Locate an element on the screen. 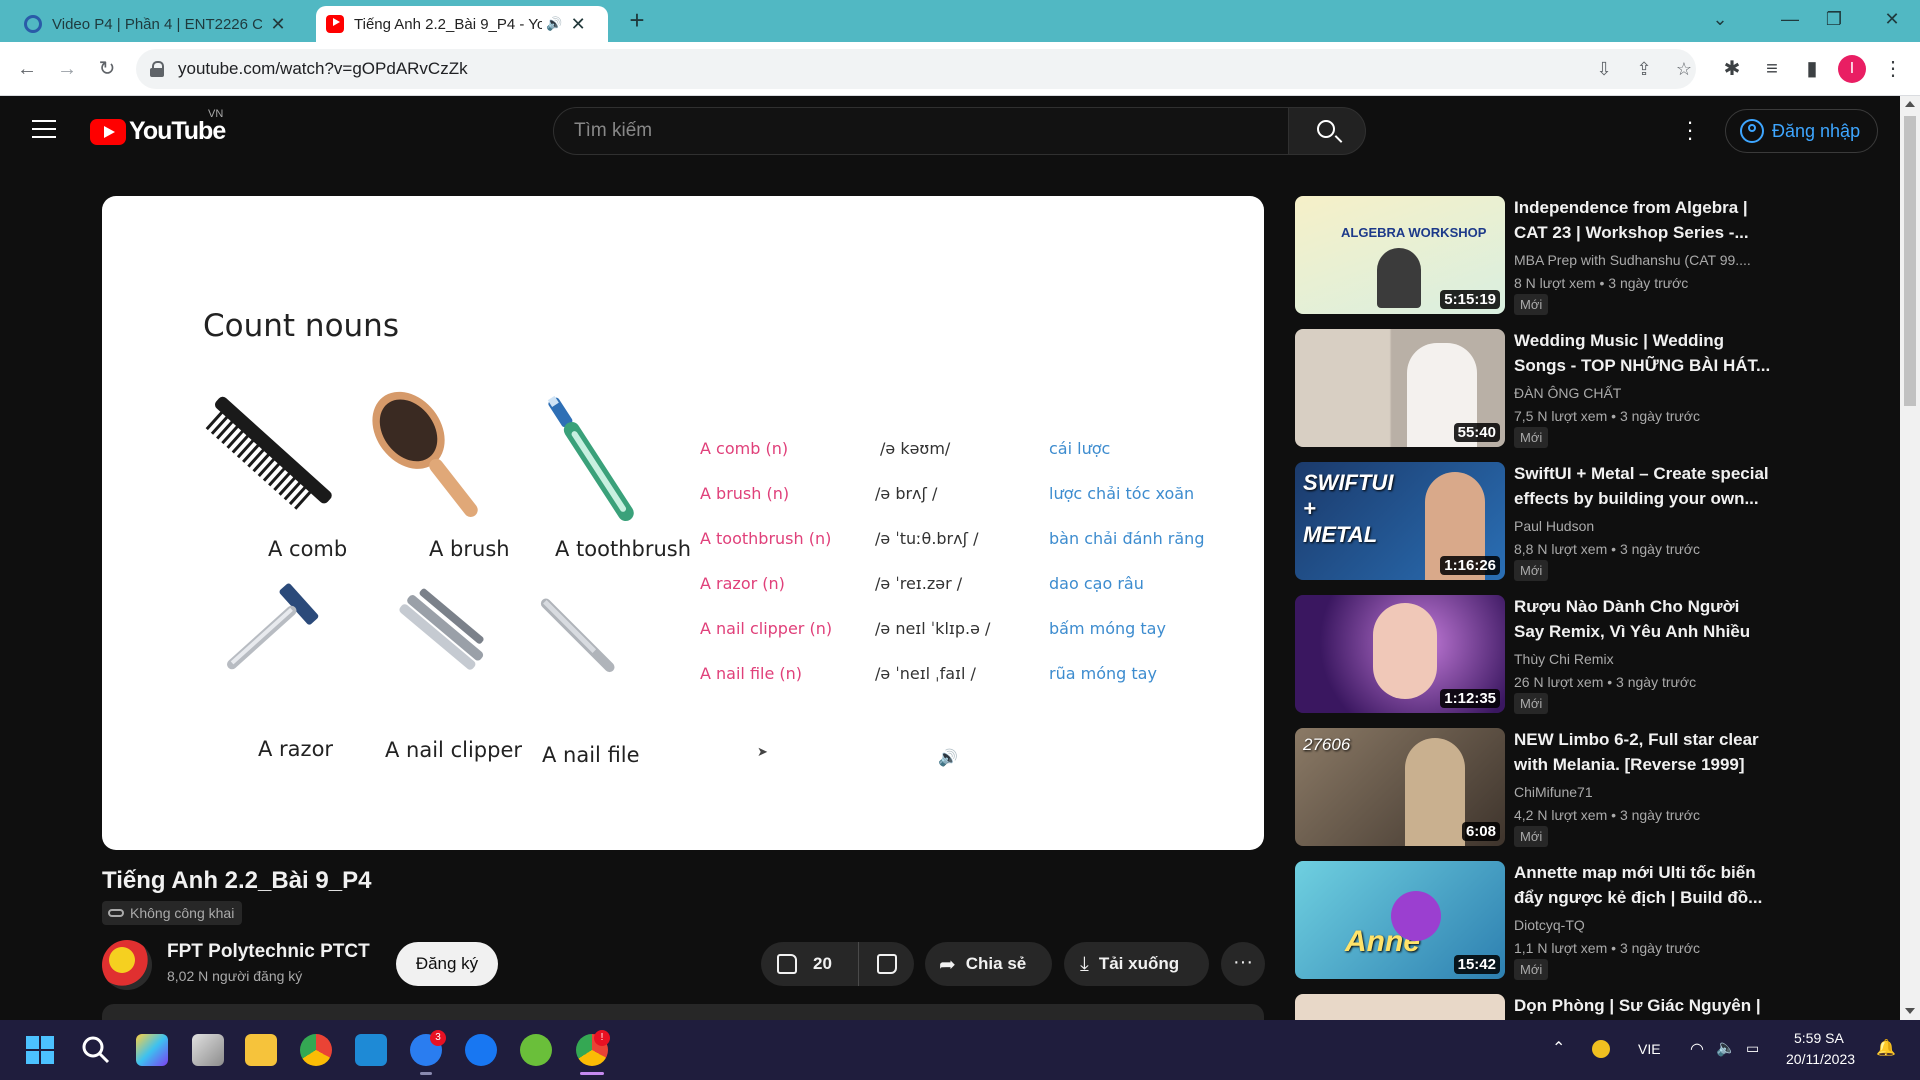  extensions-icon: ✱ is located at coordinates (1732, 69).